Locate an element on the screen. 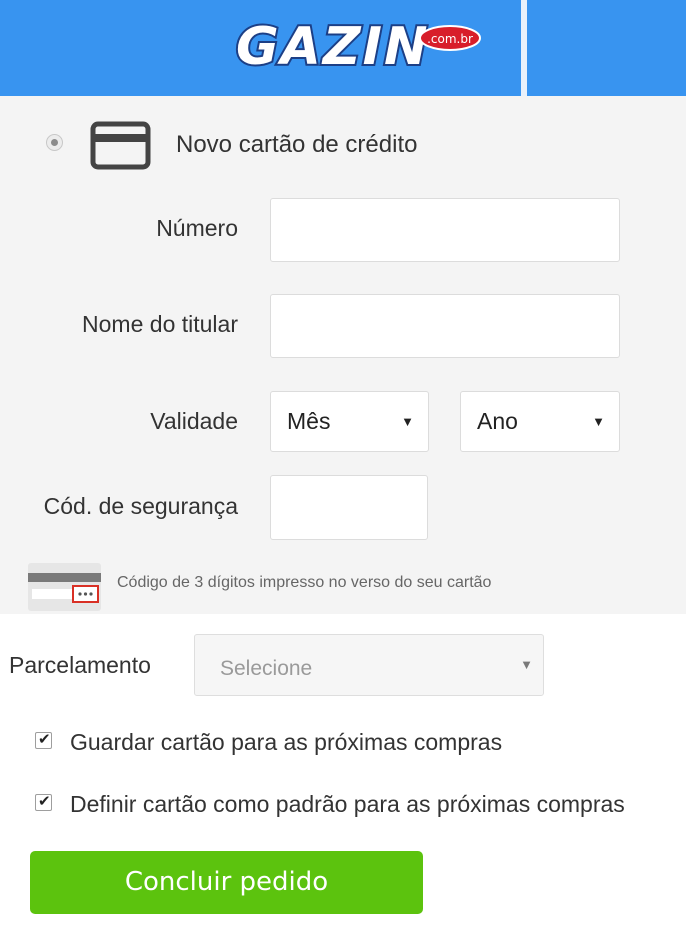 The width and height of the screenshot is (686, 942). card-number-input is located at coordinates (445, 230).